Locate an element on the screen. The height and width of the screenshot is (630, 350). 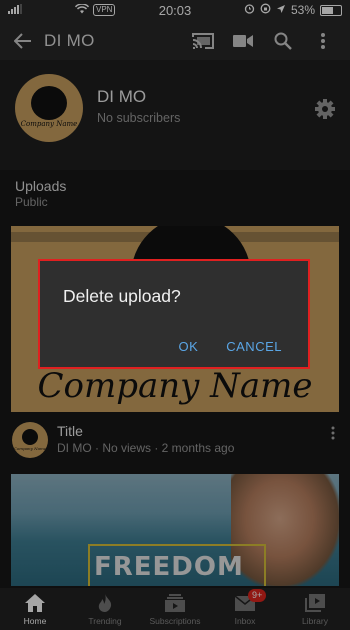
dialog-title: Delete upload? is located at coordinates (122, 296).